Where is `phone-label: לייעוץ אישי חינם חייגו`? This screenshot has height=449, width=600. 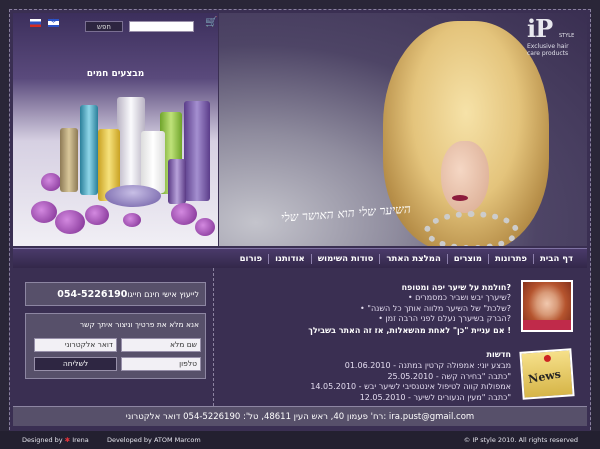 phone-label: לייעוץ אישי חינם חייגו is located at coordinates (163, 294).